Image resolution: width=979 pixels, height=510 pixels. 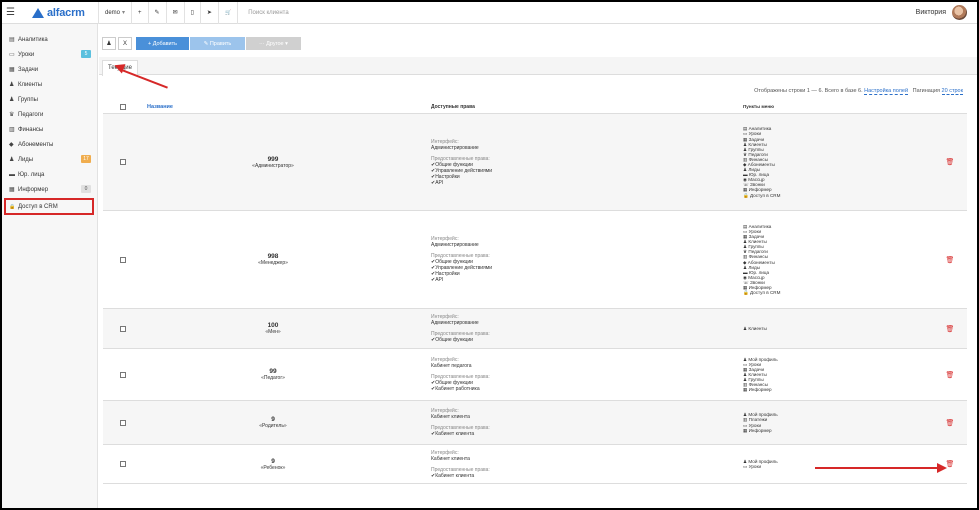 I want to click on sidebar-item-analytics: ▤ Аналитика, so click(x=49, y=39).